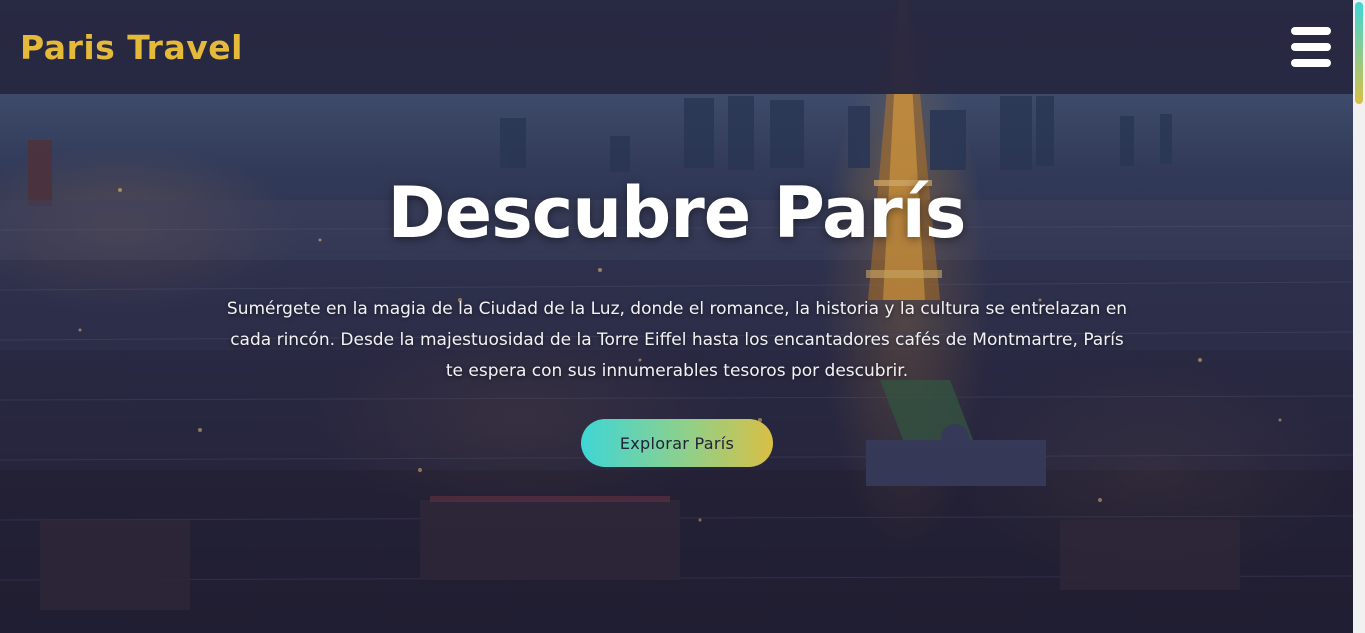 Image resolution: width=1365 pixels, height=633 pixels. Describe the element at coordinates (677, 213) in the screenshot. I see `hero-title: Descubre París` at that location.